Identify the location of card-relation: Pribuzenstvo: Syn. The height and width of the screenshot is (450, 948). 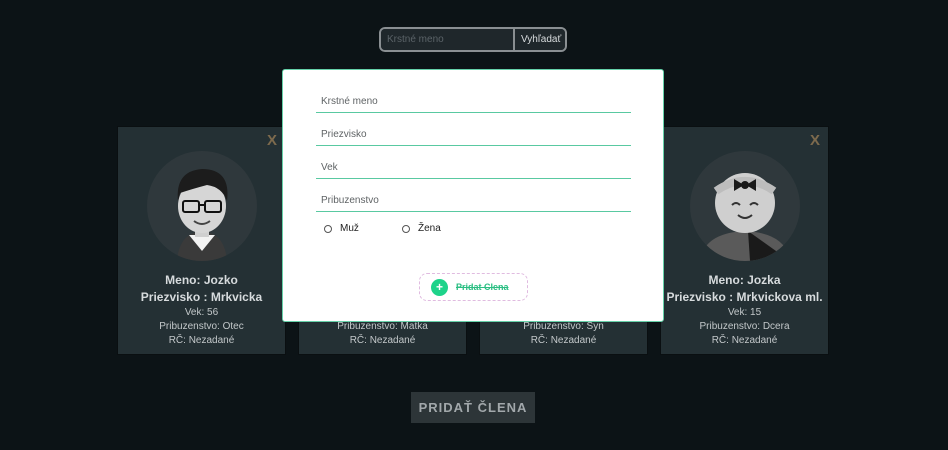
(563, 326).